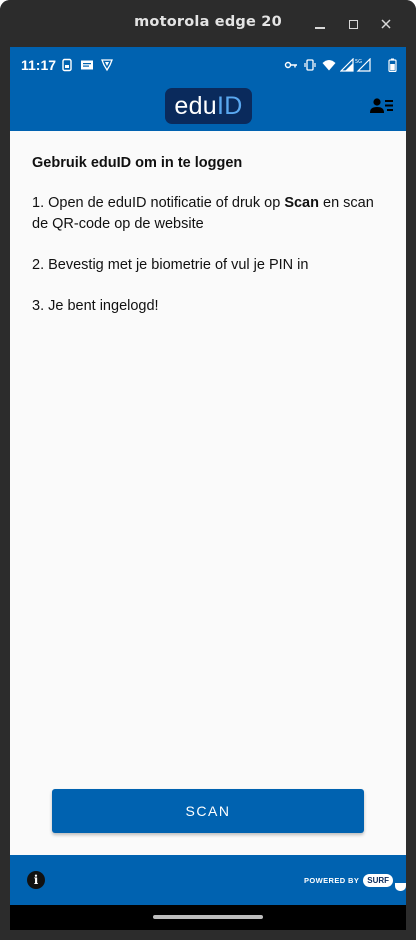 Image resolution: width=416 pixels, height=940 pixels. What do you see at coordinates (36, 880) in the screenshot?
I see `info-icon: i` at bounding box center [36, 880].